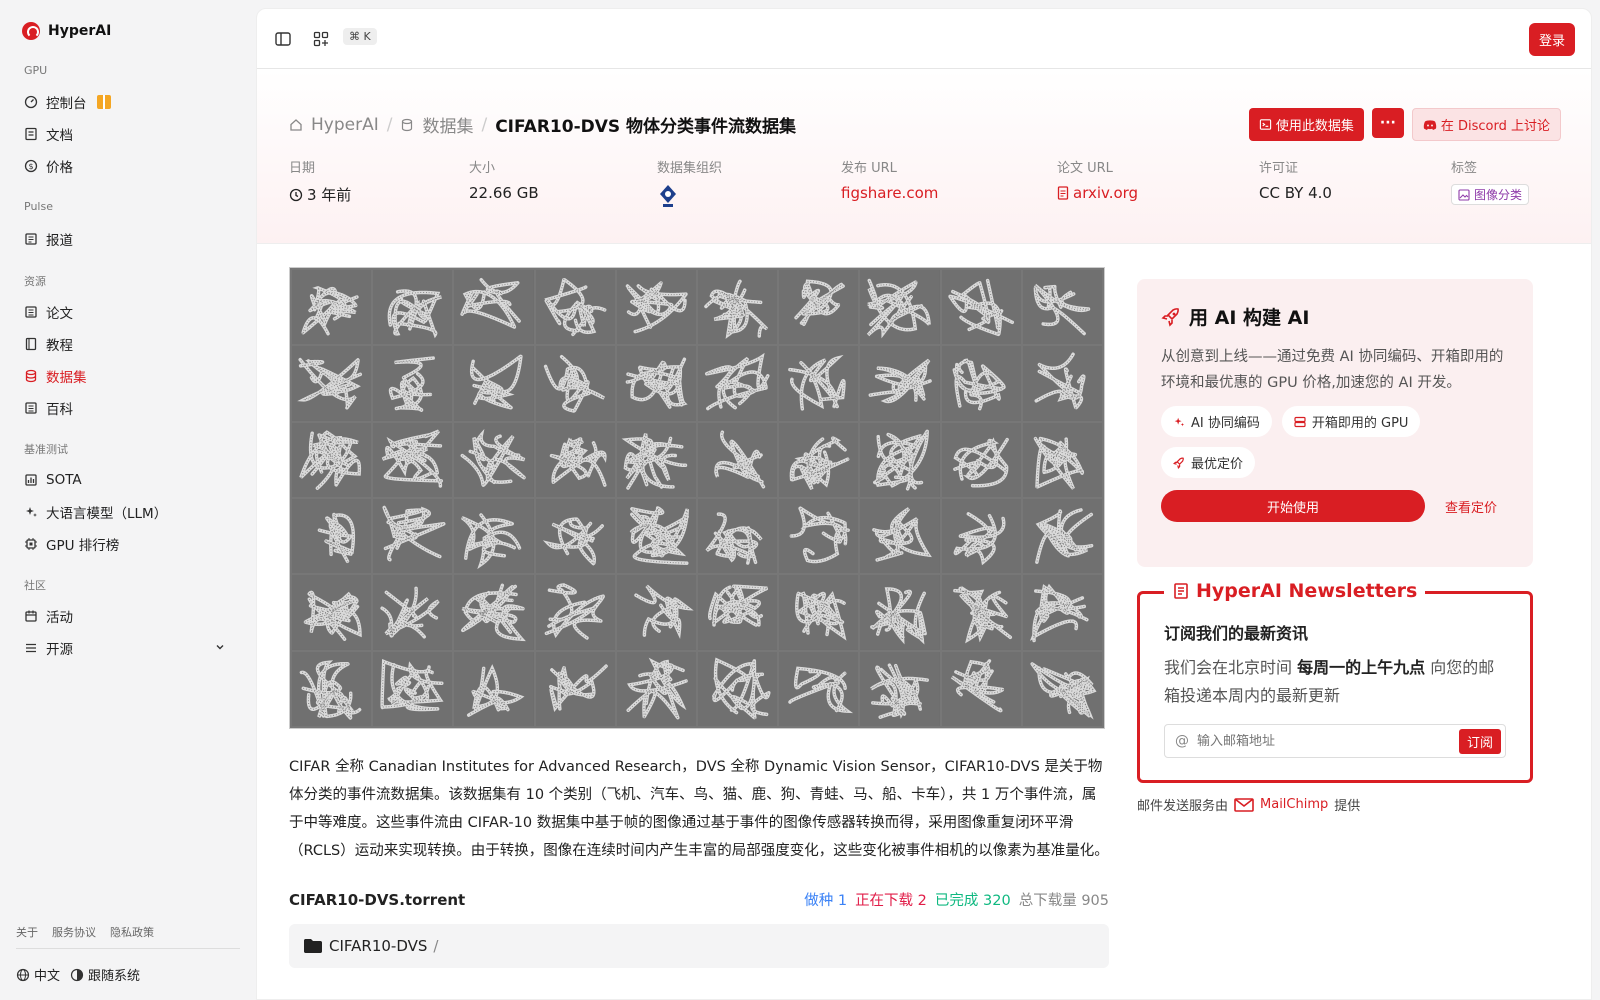 Image resolution: width=1600 pixels, height=1000 pixels. What do you see at coordinates (31, 616) in the screenshot?
I see `calendar-icon` at bounding box center [31, 616].